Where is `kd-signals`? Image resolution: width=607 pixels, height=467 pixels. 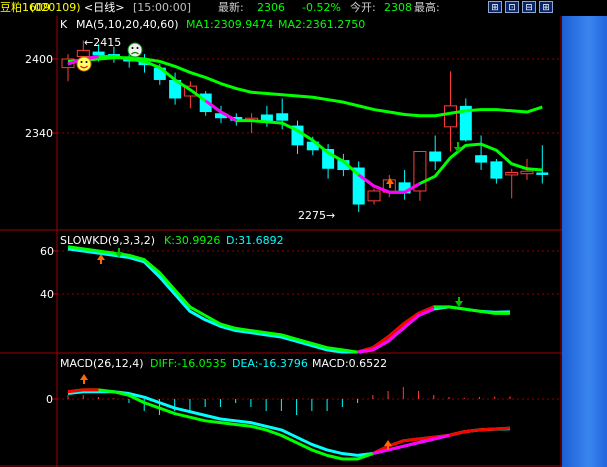
kd-signals is located at coordinates (280, 277).